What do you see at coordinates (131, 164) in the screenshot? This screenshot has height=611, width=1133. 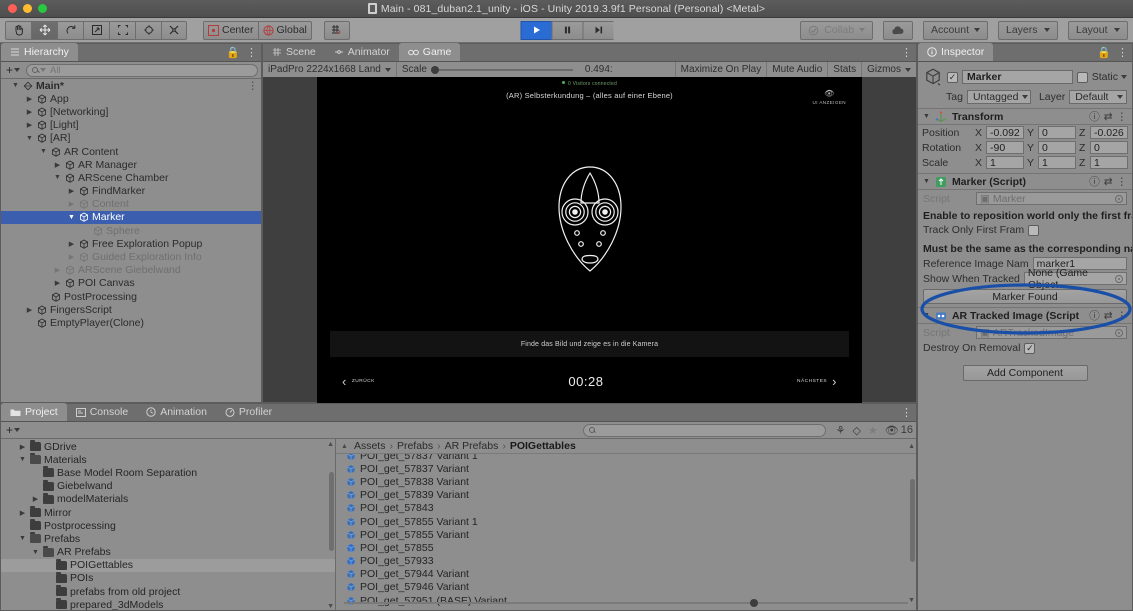 I see `hierarchy-item-ar-manager: ▶ AR Manager` at bounding box center [131, 164].